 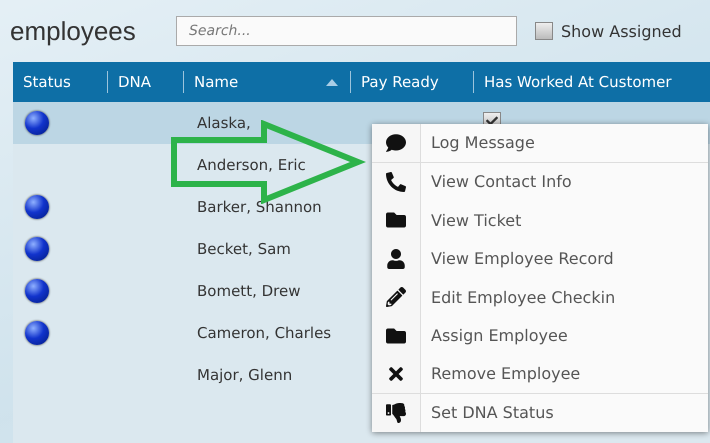 I want to click on table-cell: Becket, Sam, so click(x=244, y=249).